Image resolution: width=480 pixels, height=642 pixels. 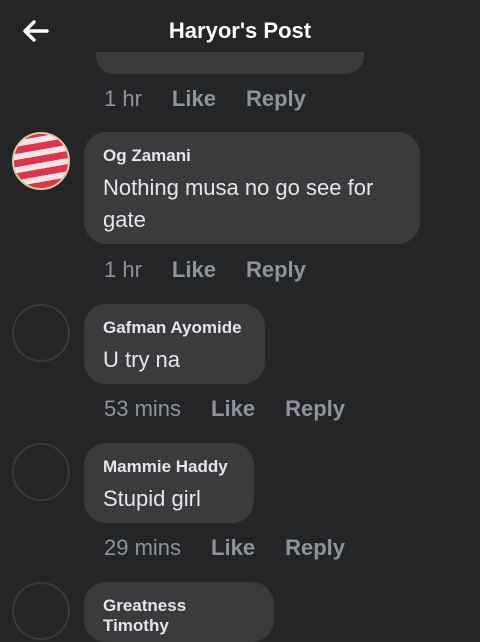 I want to click on comment-bubble: Greatness Timothy, so click(x=179, y=612).